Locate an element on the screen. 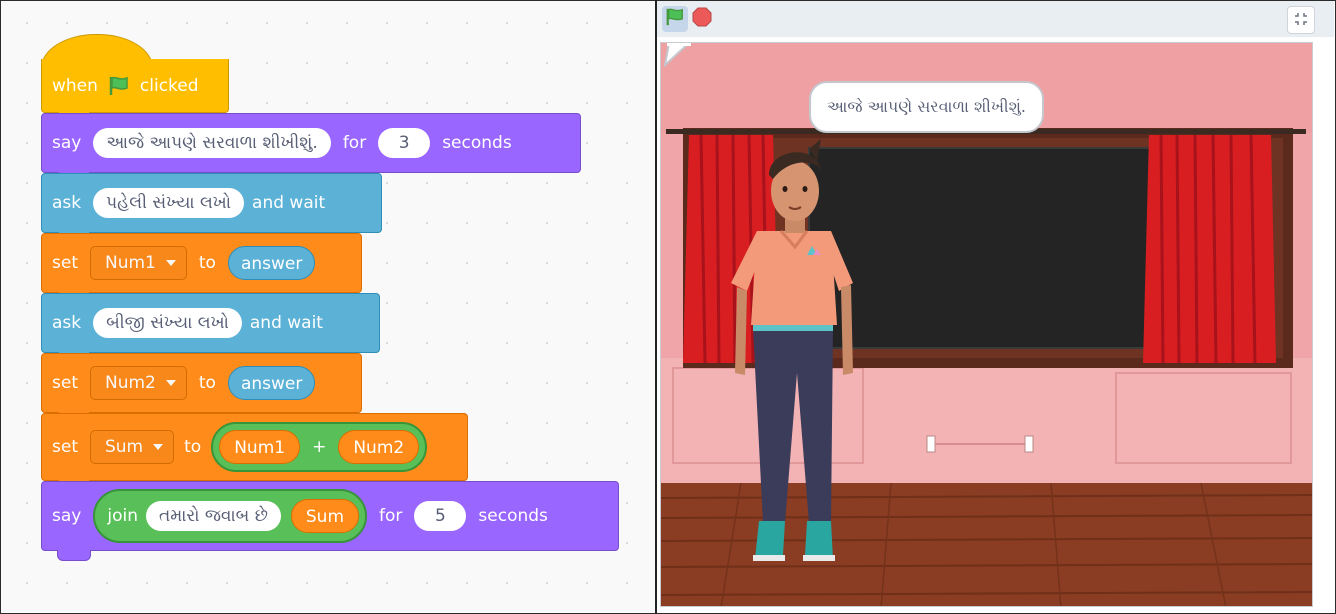 This screenshot has width=1336, height=614. ask-and-wait-block-1: ask પહેલી સંખ્યા લખો and wait is located at coordinates (211, 207).